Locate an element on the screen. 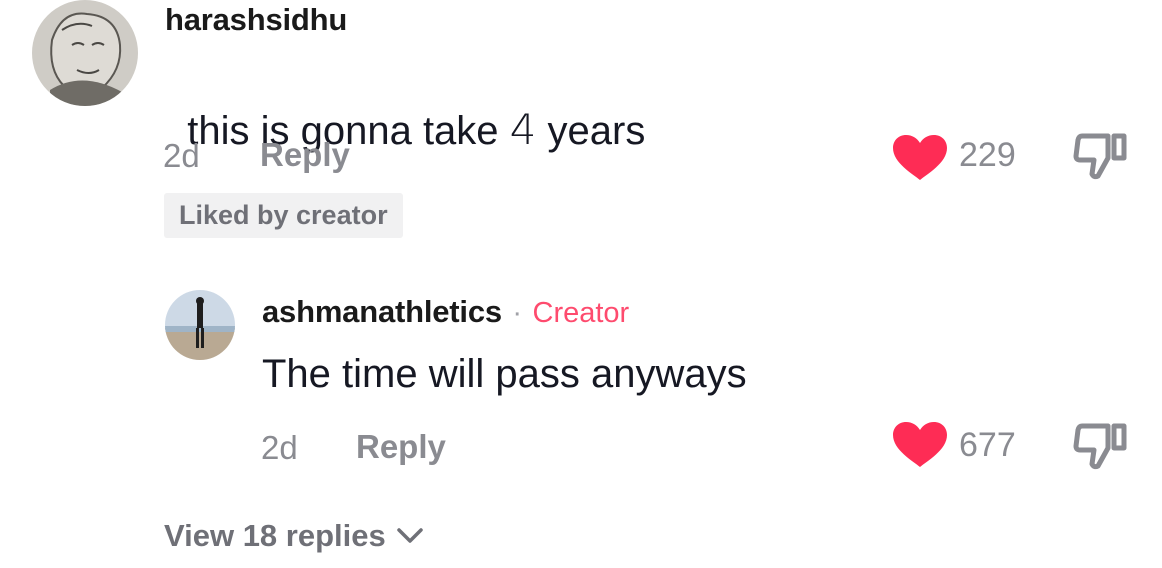 The image size is (1162, 568). reply-header: ashmanathletics · Creator is located at coordinates (445, 312).